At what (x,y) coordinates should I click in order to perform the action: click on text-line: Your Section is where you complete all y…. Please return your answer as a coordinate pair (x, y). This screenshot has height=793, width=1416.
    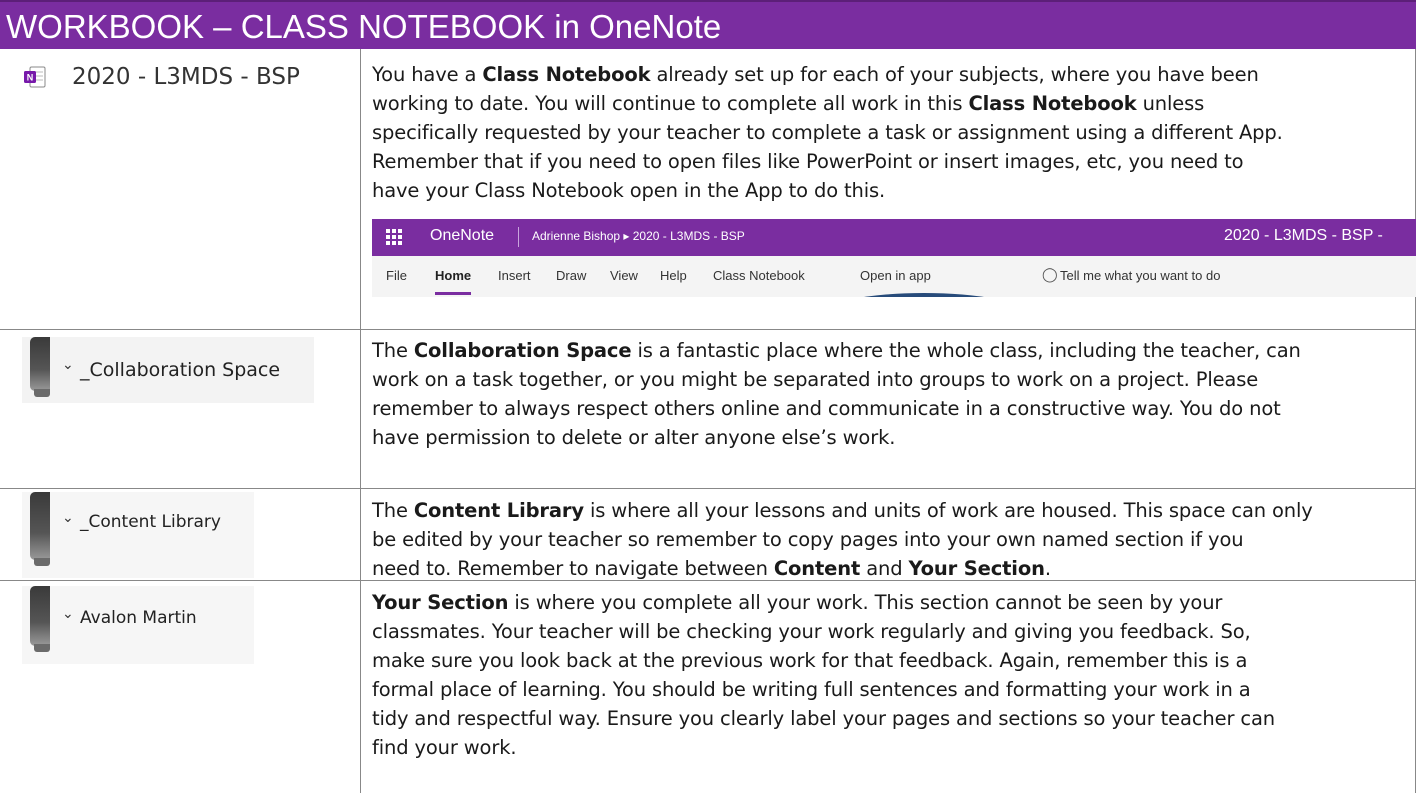
    Looking at the image, I should click on (892, 602).